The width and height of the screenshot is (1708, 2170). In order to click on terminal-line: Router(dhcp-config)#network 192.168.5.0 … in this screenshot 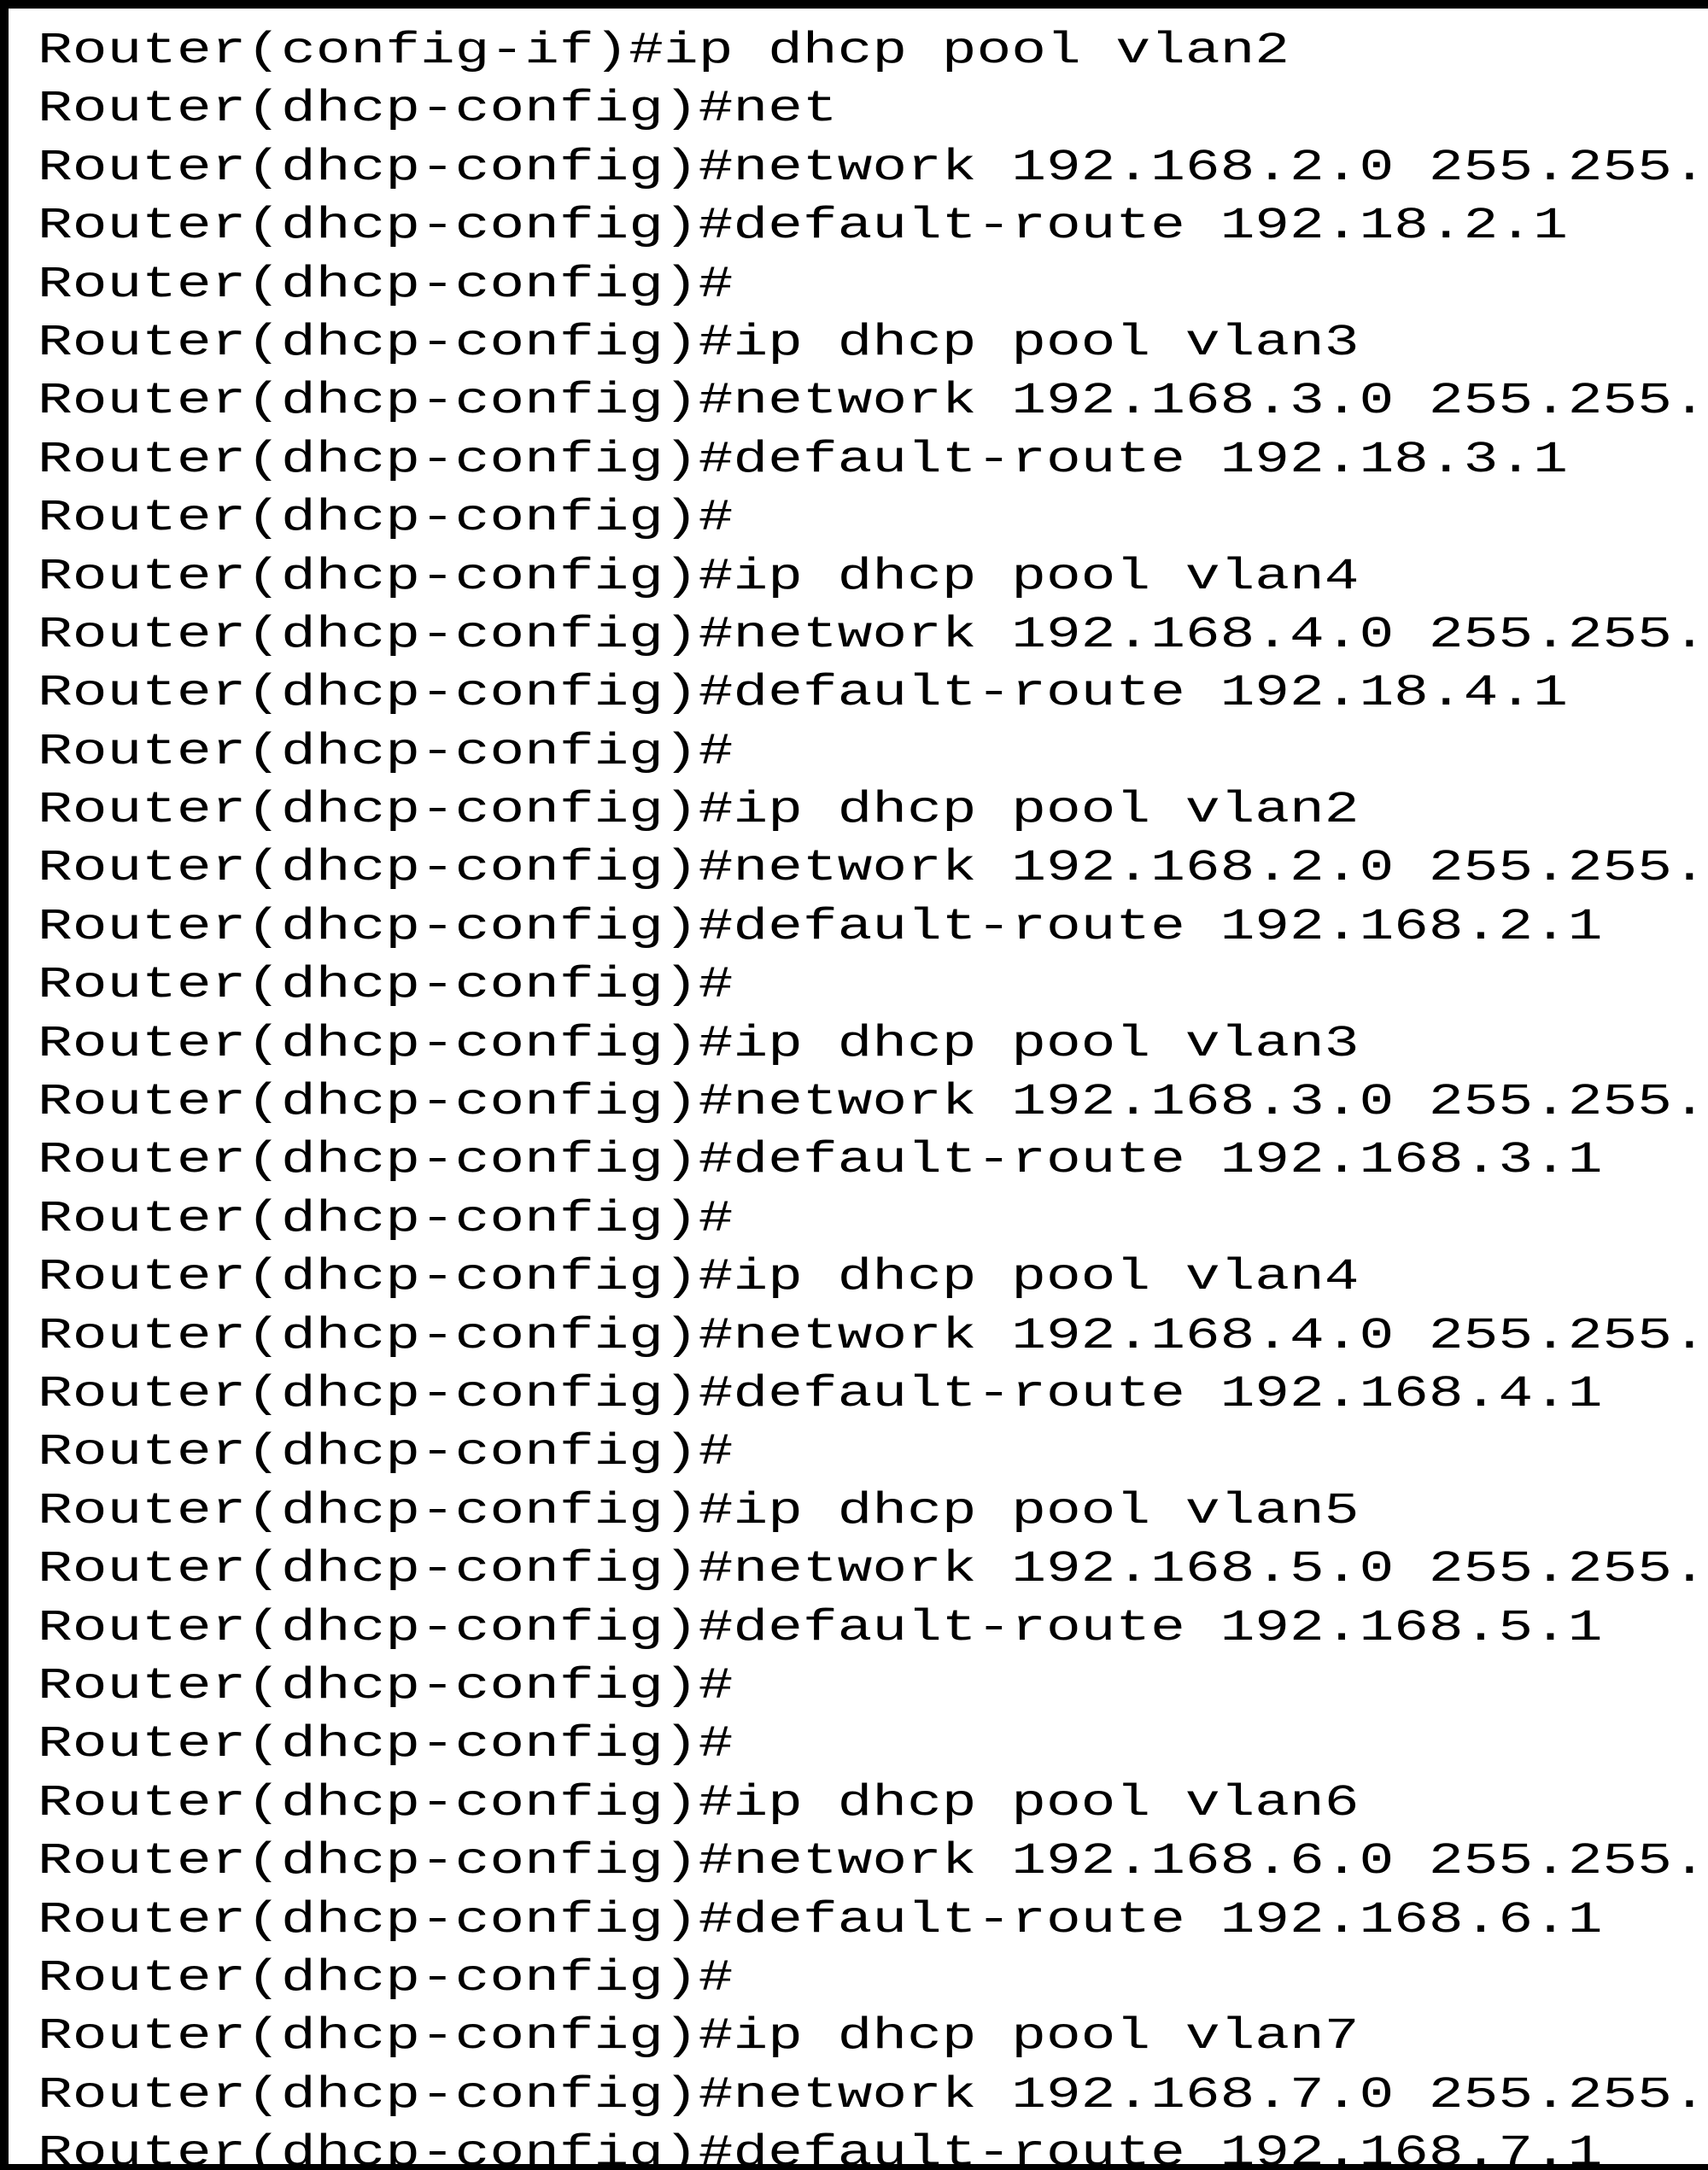, I will do `click(873, 1569)`.